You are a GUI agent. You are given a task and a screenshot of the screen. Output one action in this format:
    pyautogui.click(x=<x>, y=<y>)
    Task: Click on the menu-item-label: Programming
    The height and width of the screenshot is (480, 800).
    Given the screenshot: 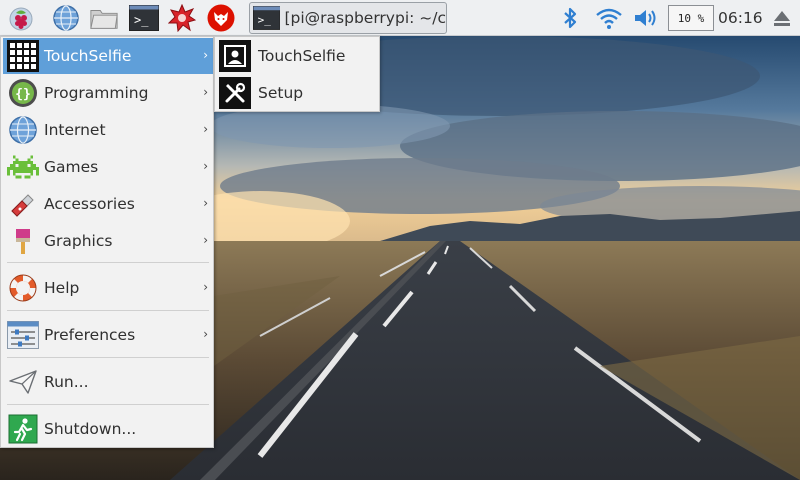 What is the action you would take?
    pyautogui.click(x=96, y=93)
    